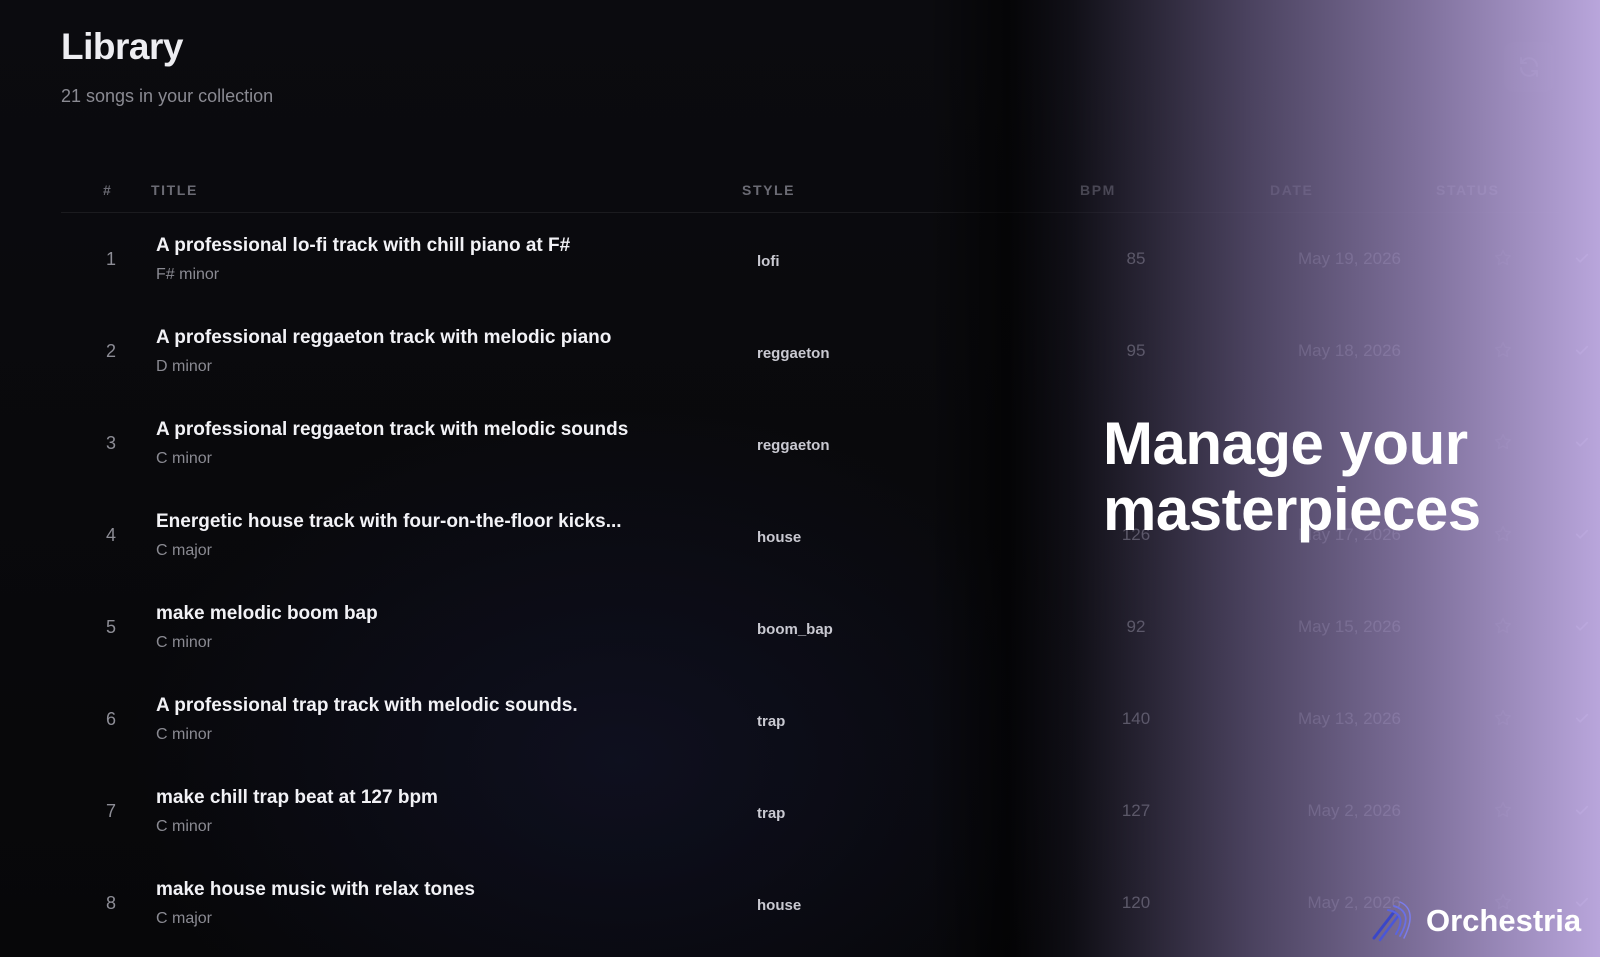 The image size is (1600, 957). What do you see at coordinates (436, 890) in the screenshot?
I see `song-title: make house music with relax tones` at bounding box center [436, 890].